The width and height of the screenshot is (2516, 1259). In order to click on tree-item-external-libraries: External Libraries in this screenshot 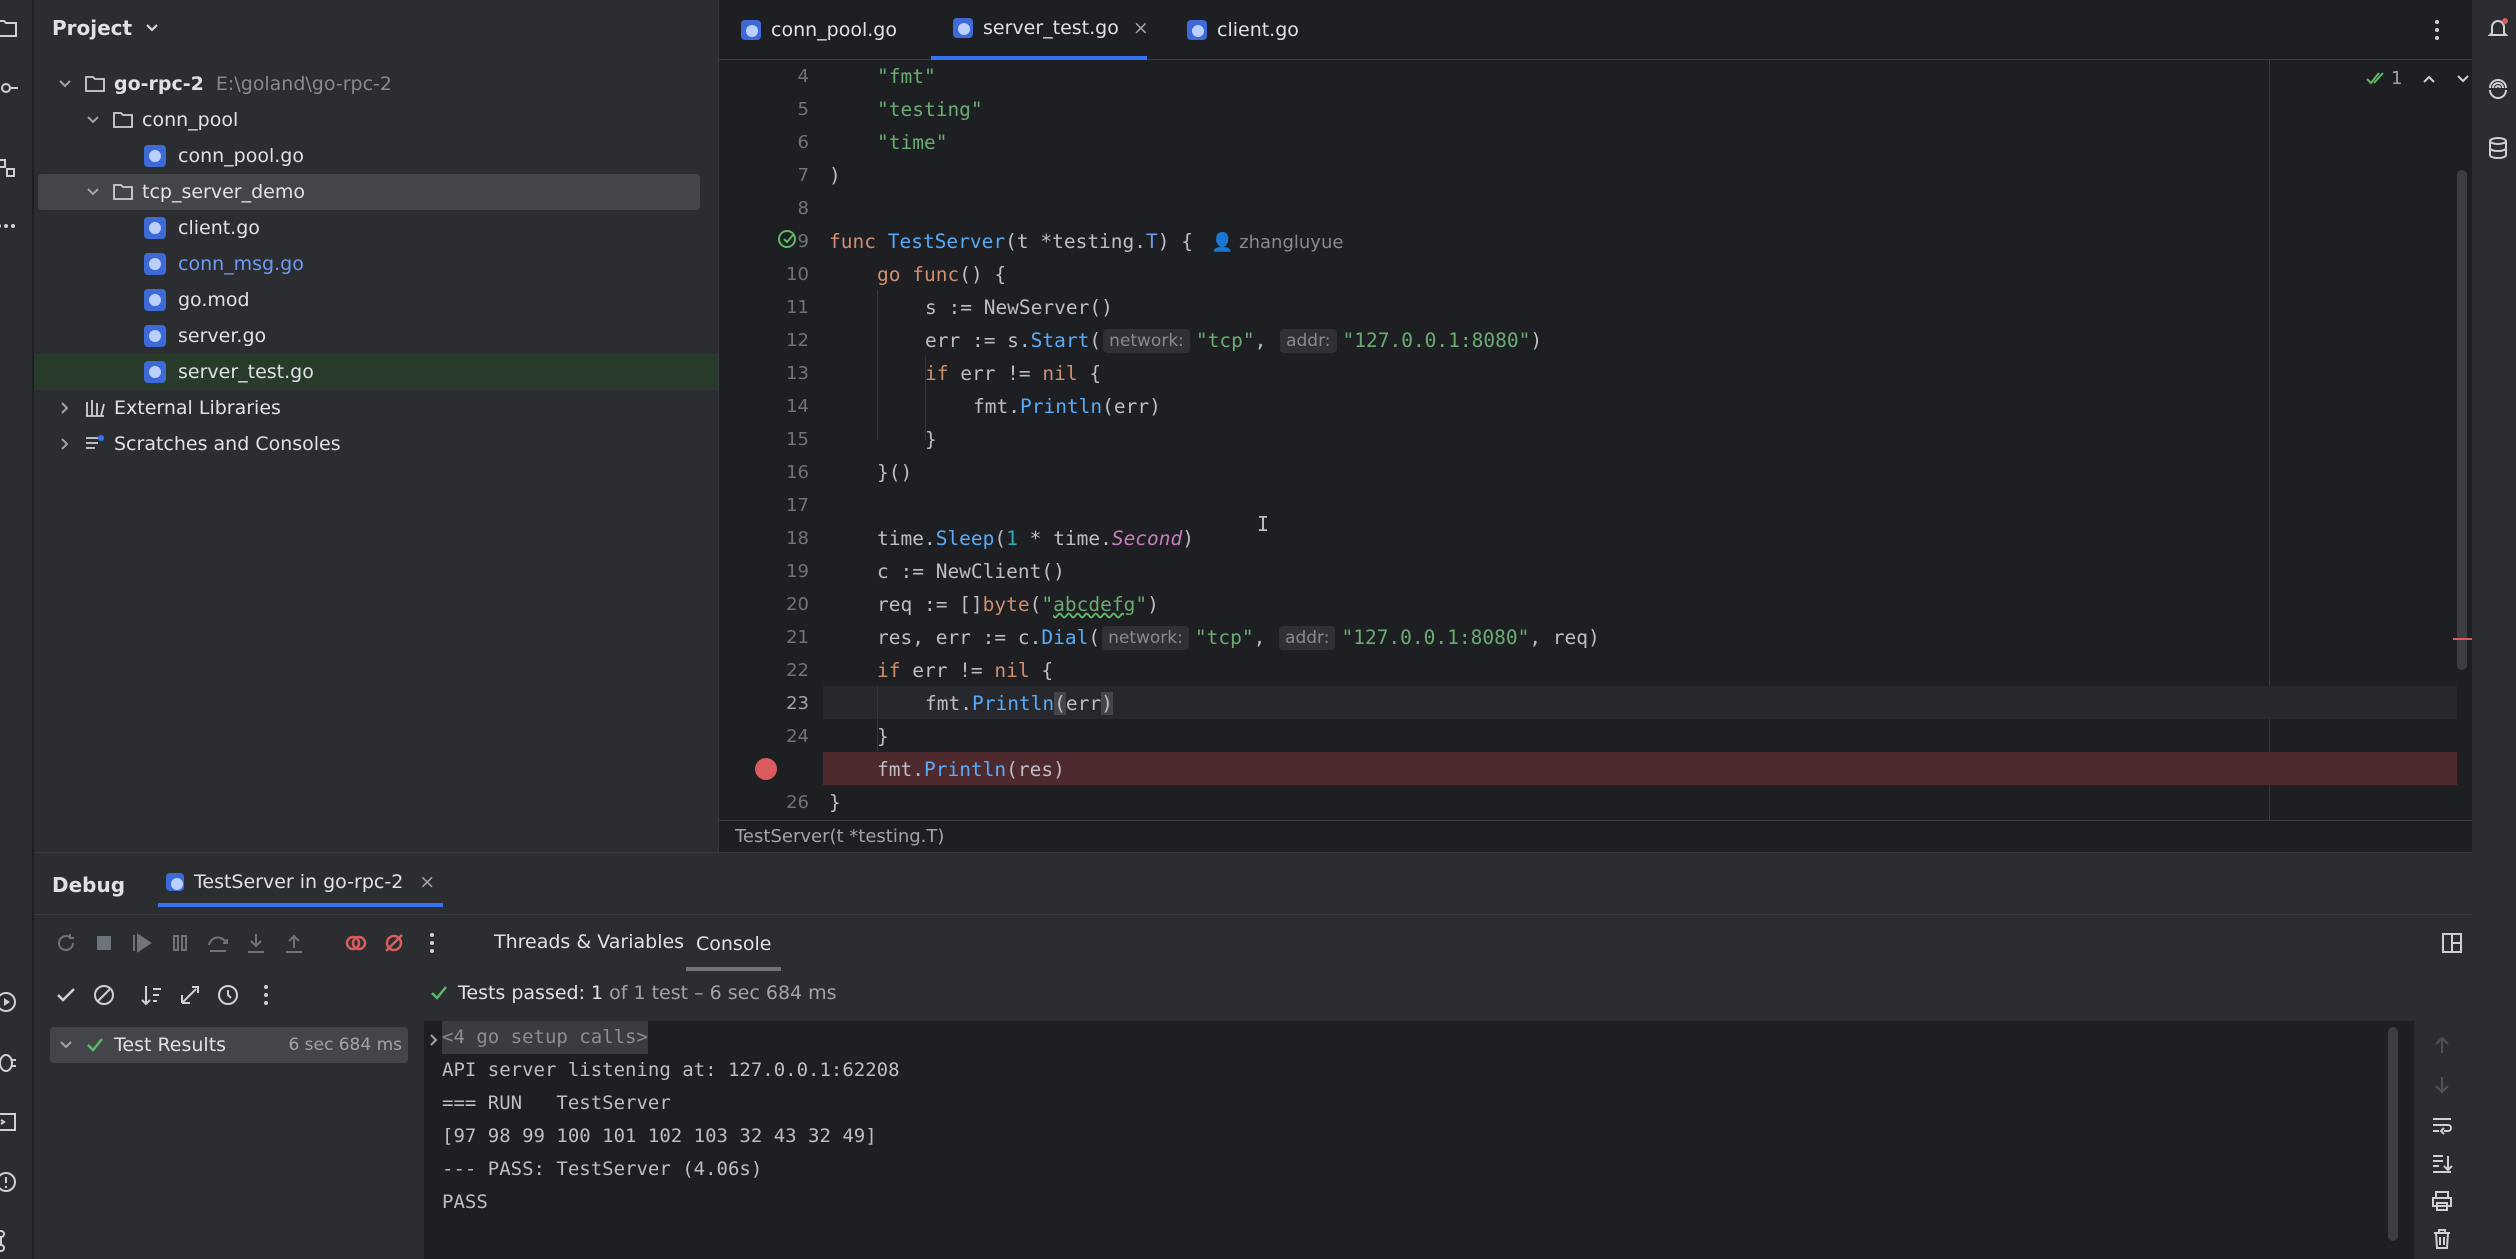, I will do `click(376, 408)`.